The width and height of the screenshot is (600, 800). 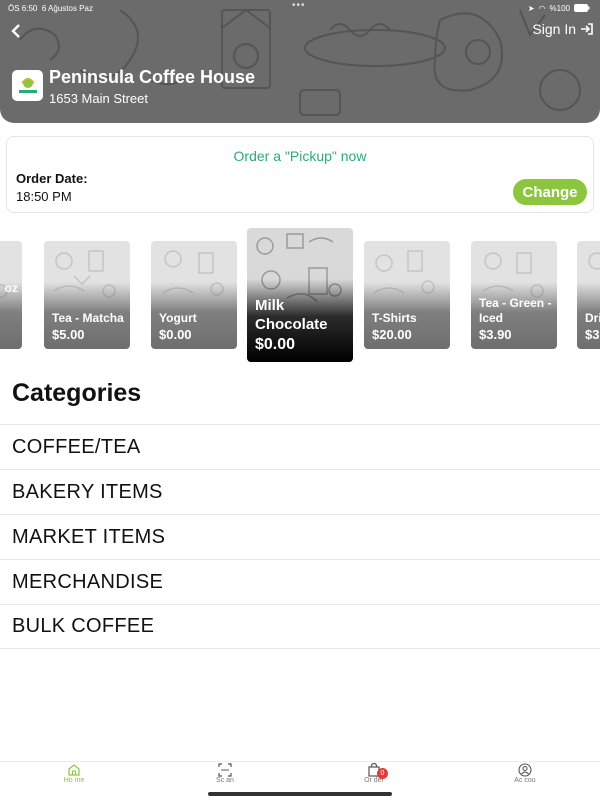 What do you see at coordinates (515, 310) in the screenshot?
I see `product-name: Tea - Green - Iced` at bounding box center [515, 310].